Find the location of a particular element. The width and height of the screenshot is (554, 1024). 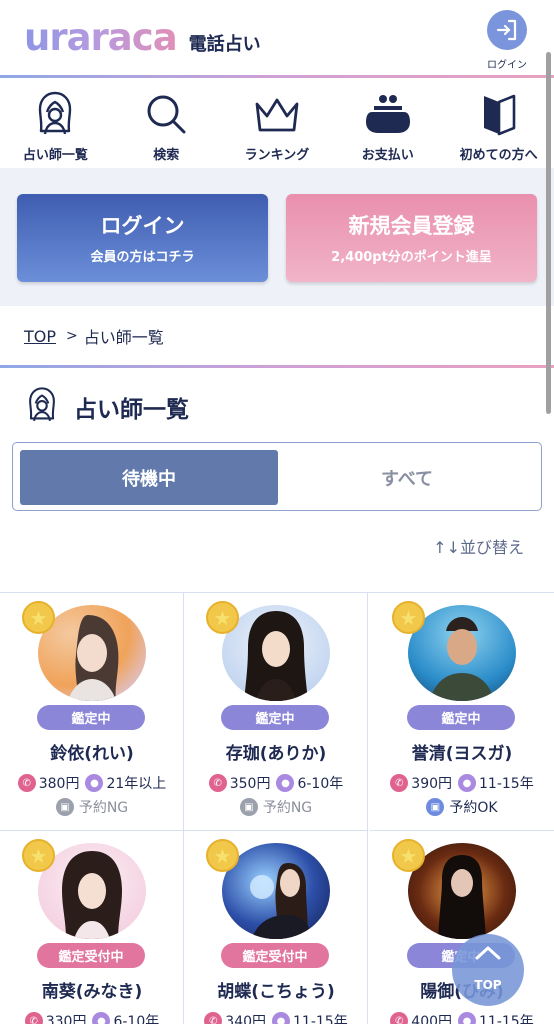

card-meta: ✆ 380円 ● 21年以上 is located at coordinates (92, 783).